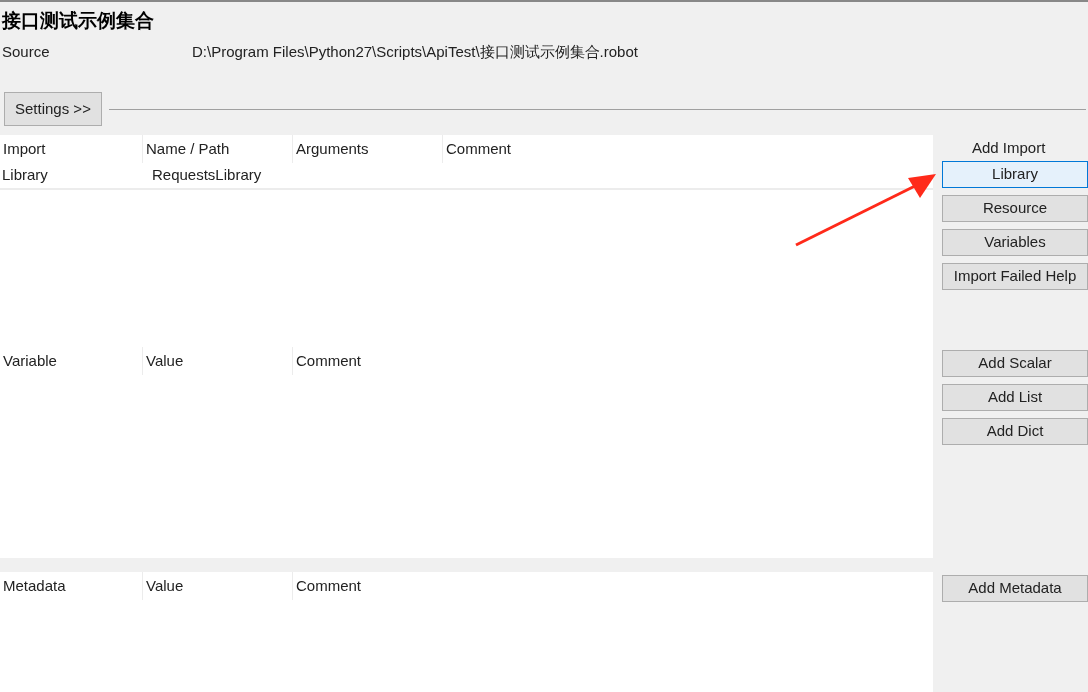 The height and width of the screenshot is (692, 1088). Describe the element at coordinates (1015, 208) in the screenshot. I see `action-button: Resource` at that location.